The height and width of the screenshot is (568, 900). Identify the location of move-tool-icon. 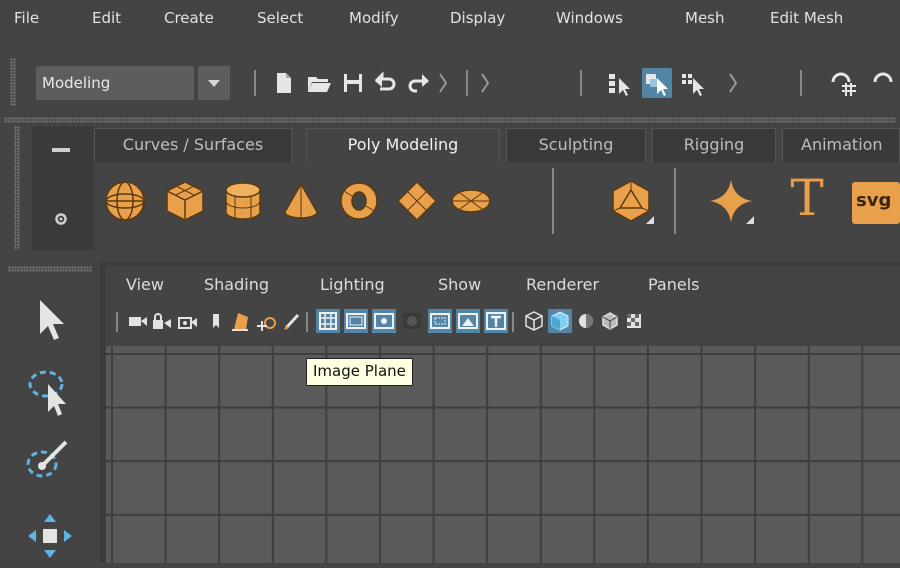
(50, 536).